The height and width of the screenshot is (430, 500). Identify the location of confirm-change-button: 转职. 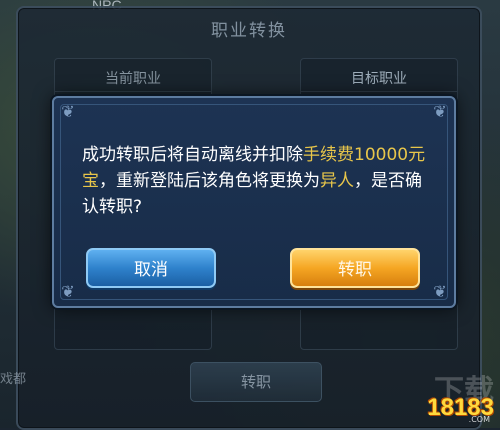
(355, 268).